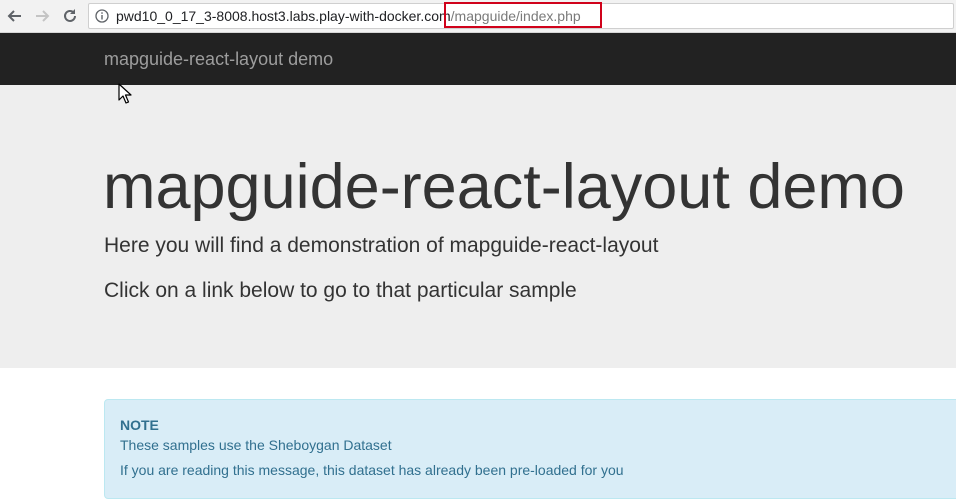  I want to click on note-line-1: These samples use the Sheboygan Dataset, so click(256, 445).